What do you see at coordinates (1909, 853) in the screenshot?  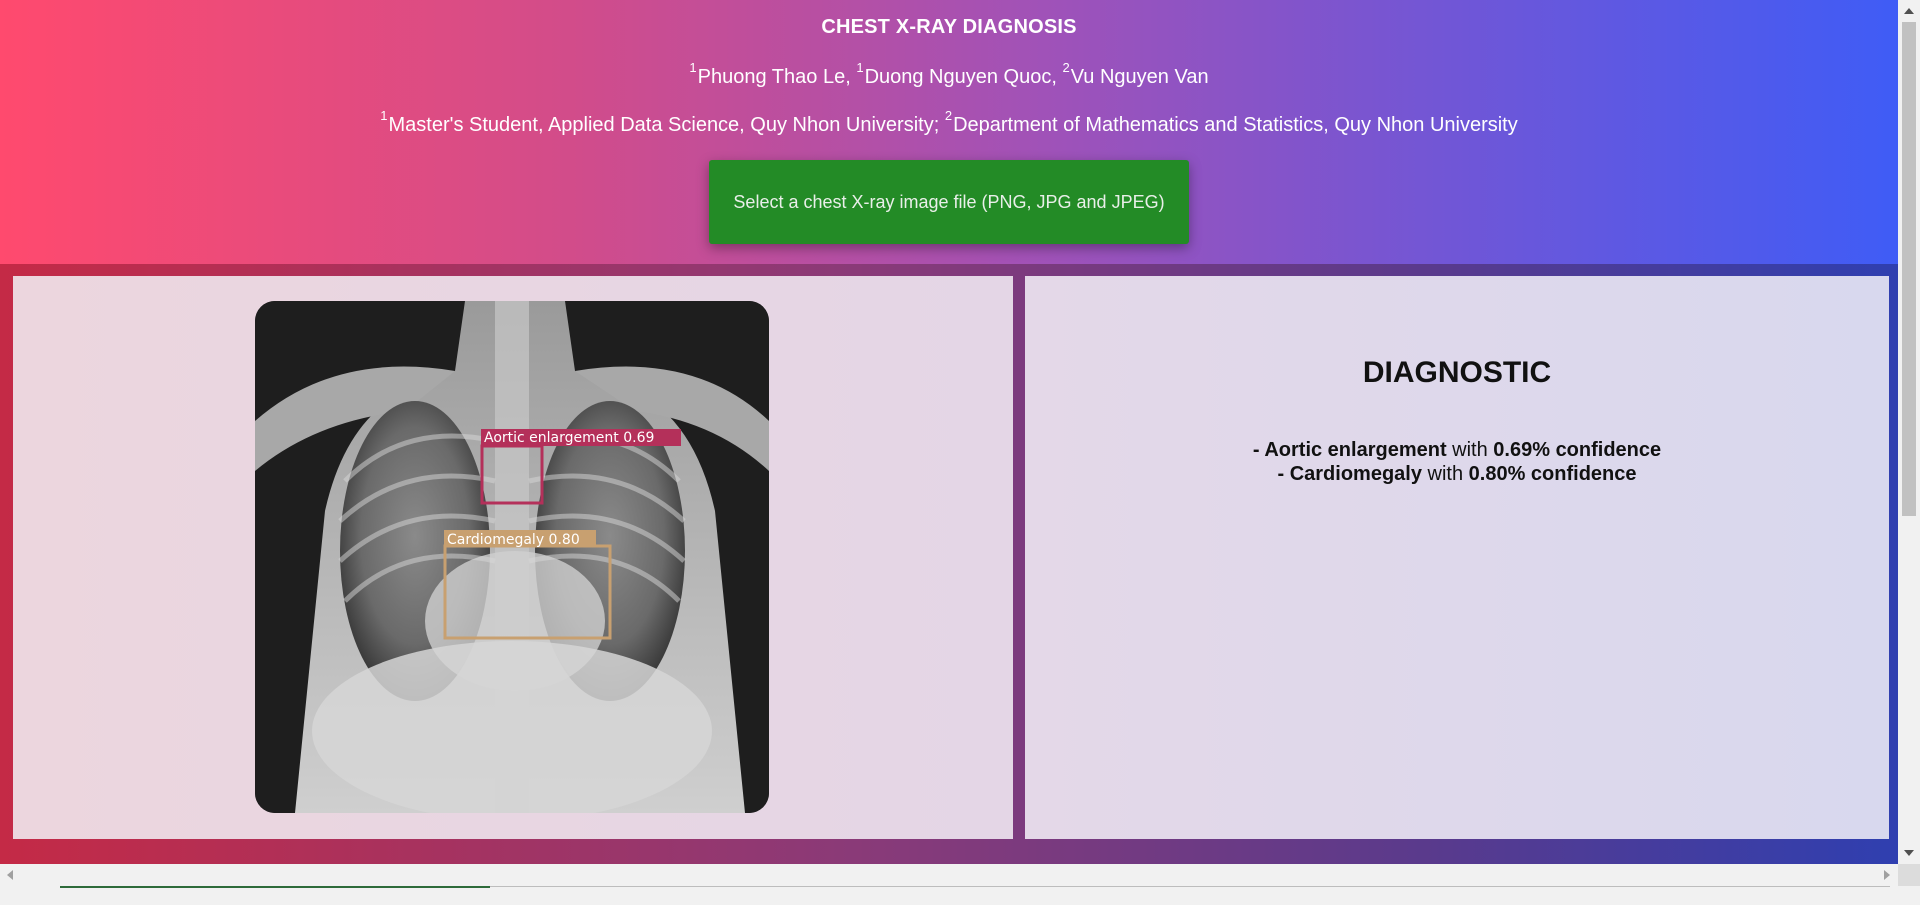 I see `scroll-down-icon` at bounding box center [1909, 853].